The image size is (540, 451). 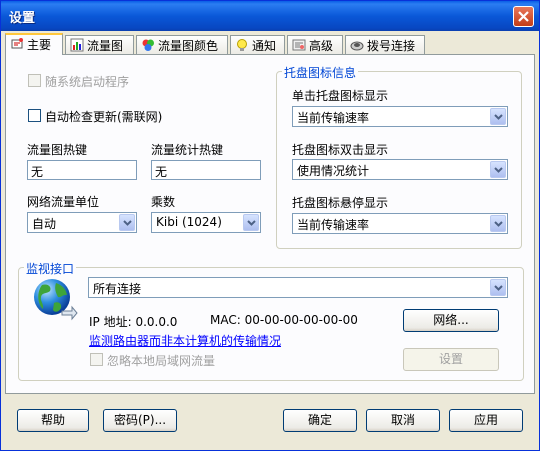 What do you see at coordinates (105, 46) in the screenshot?
I see `tab-chart-label: 流量图` at bounding box center [105, 46].